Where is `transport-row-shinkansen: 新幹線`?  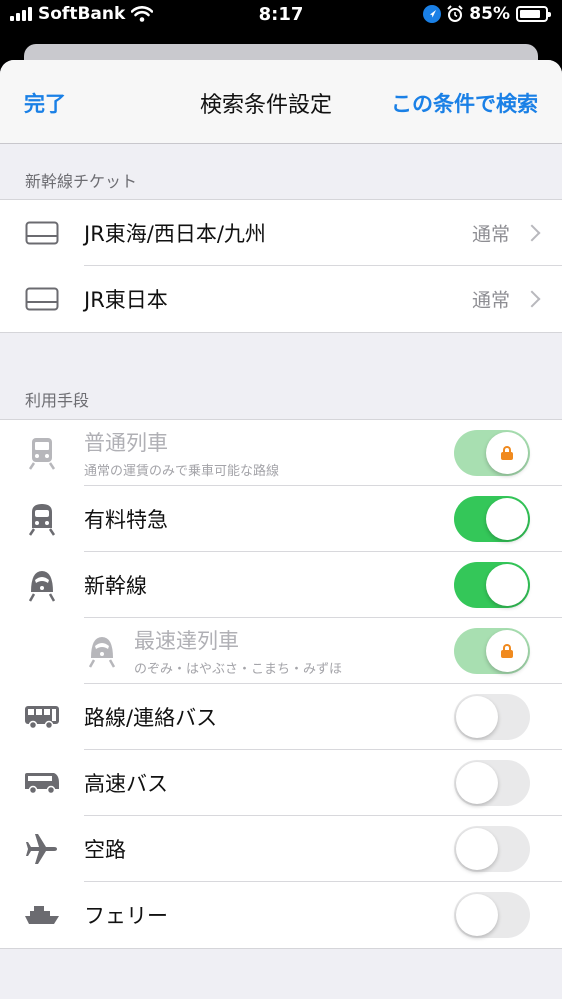 transport-row-shinkansen: 新幹線 is located at coordinates (281, 585).